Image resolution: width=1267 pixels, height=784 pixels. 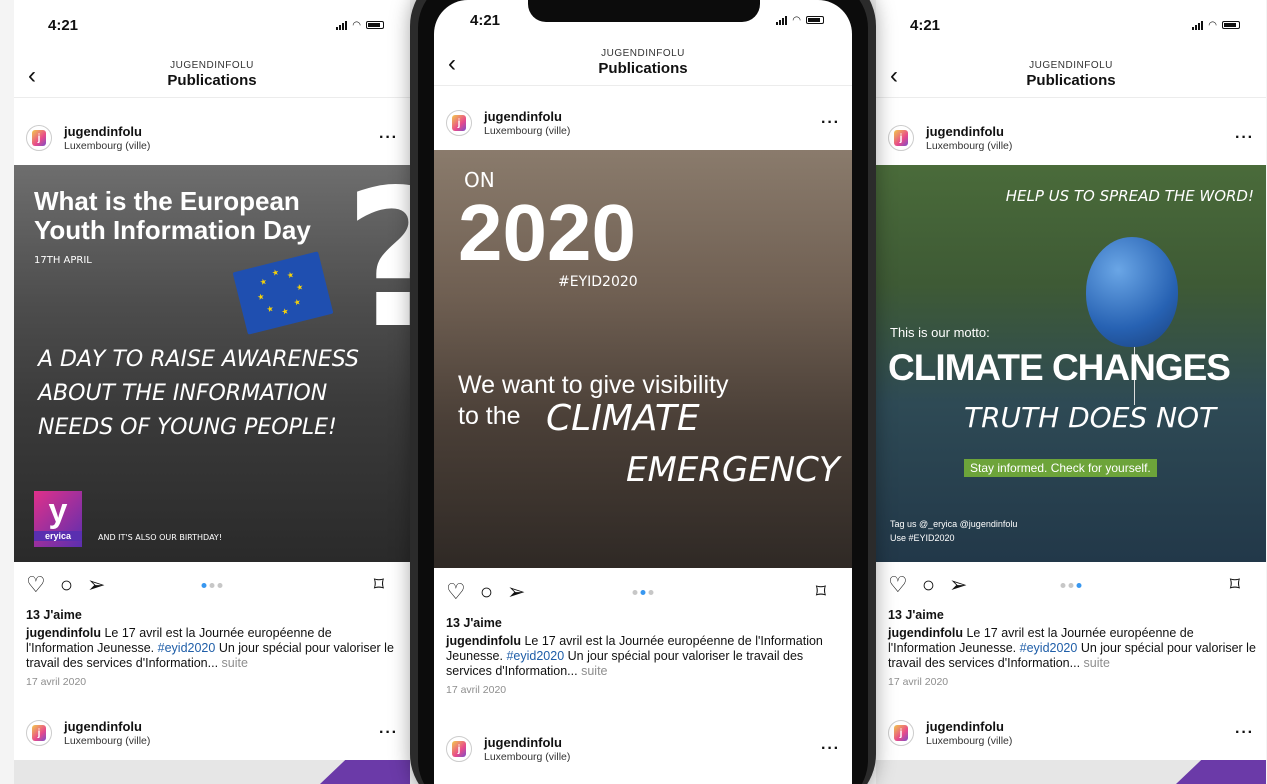 I want to click on image-subheadline: TRUTH DOES NOT, so click(x=1090, y=417).